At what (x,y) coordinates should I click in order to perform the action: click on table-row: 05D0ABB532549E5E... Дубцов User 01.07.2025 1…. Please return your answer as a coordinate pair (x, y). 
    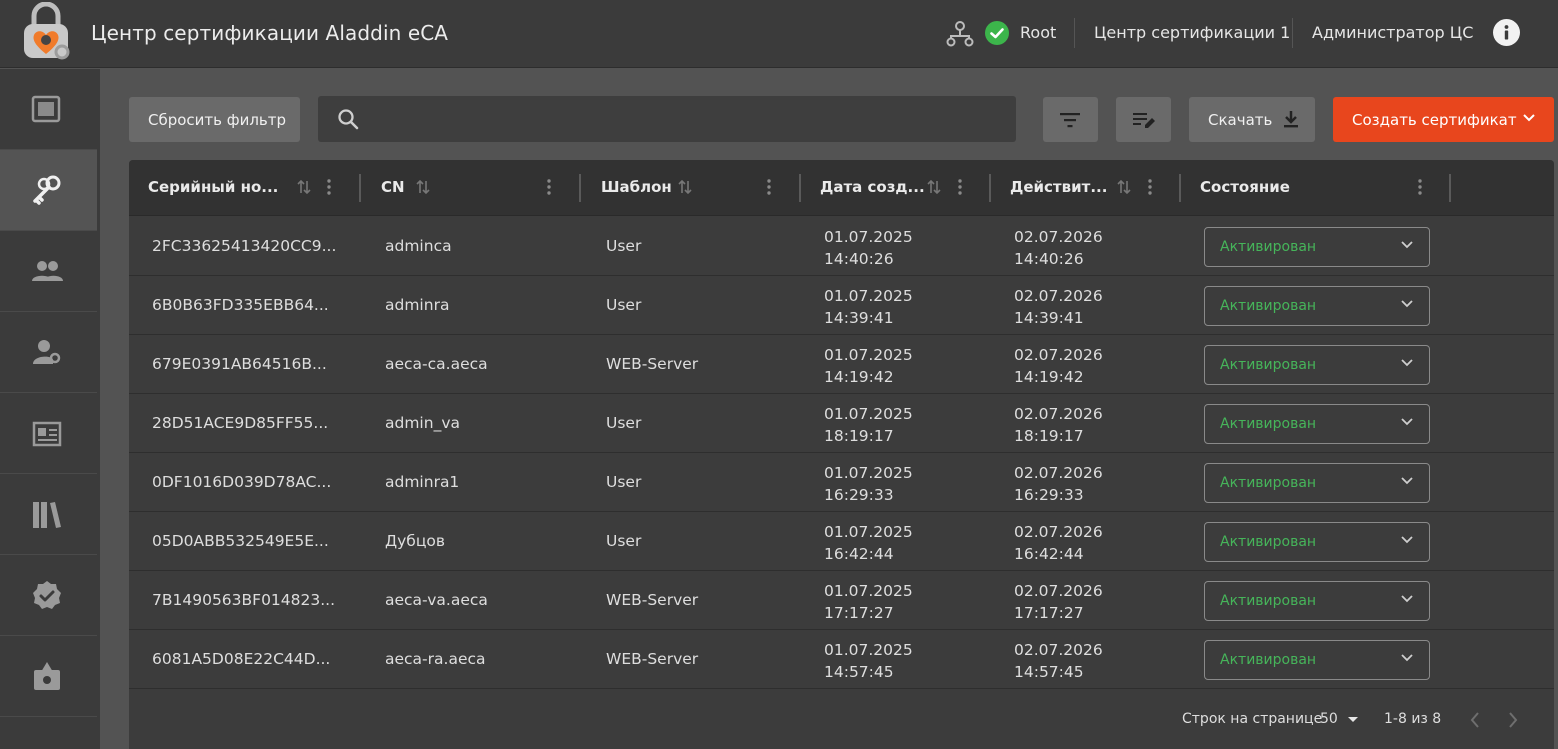
    Looking at the image, I should click on (841, 541).